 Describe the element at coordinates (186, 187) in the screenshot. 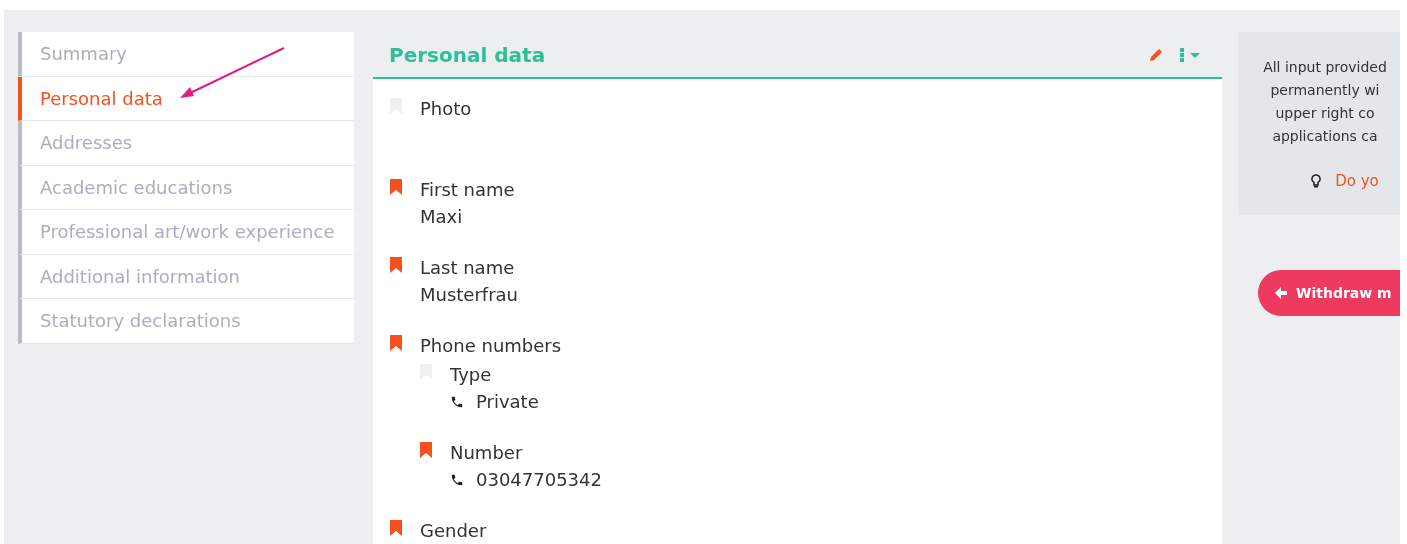

I see `sidebar-item: Academic educations` at that location.